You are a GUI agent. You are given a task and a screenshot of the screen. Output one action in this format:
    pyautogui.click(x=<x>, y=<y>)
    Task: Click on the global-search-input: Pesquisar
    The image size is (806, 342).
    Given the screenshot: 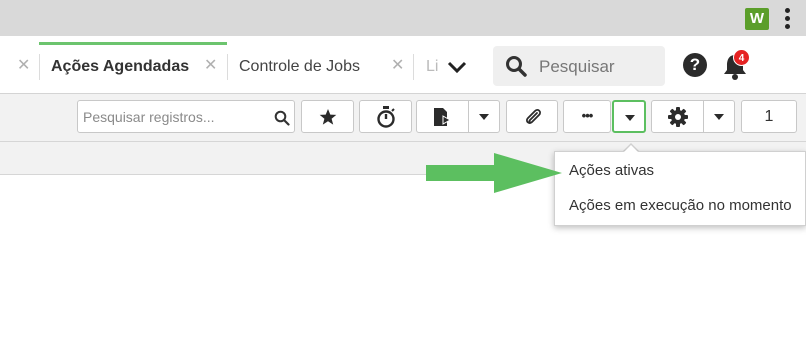 What is the action you would take?
    pyautogui.click(x=579, y=66)
    